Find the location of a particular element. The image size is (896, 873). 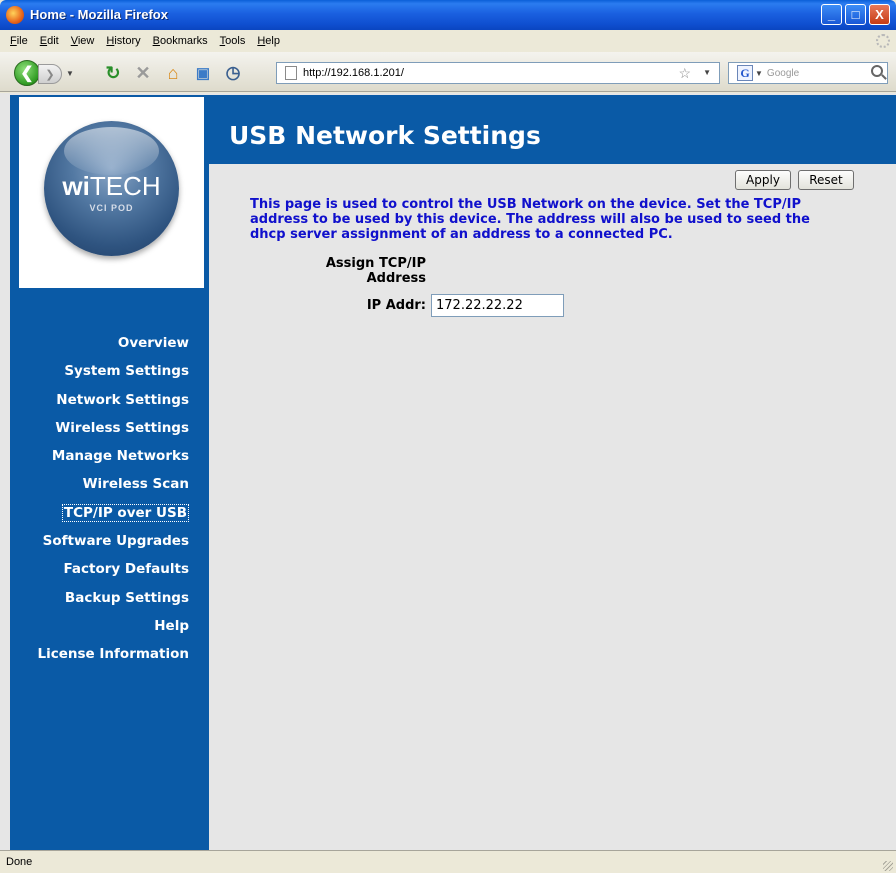

search-icon is located at coordinates (877, 71).